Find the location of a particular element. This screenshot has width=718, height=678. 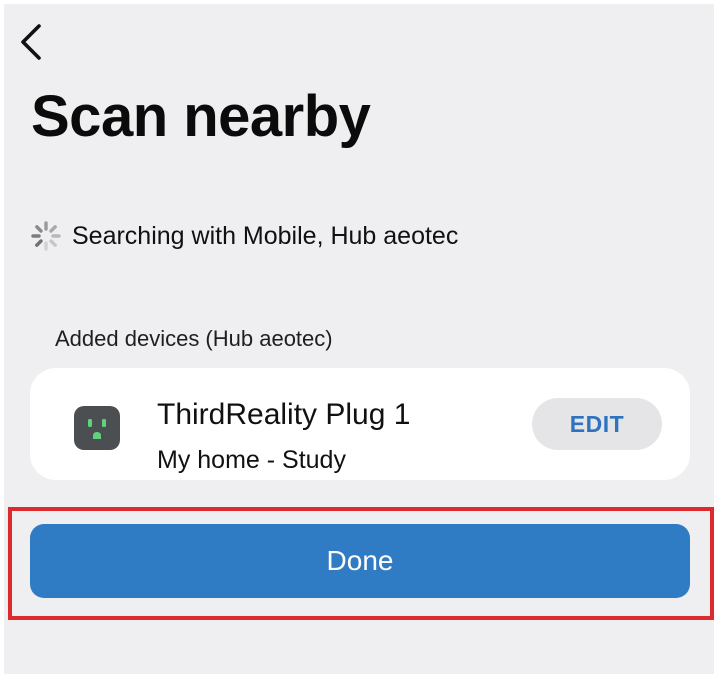

chevron-left-icon is located at coordinates (31, 42).